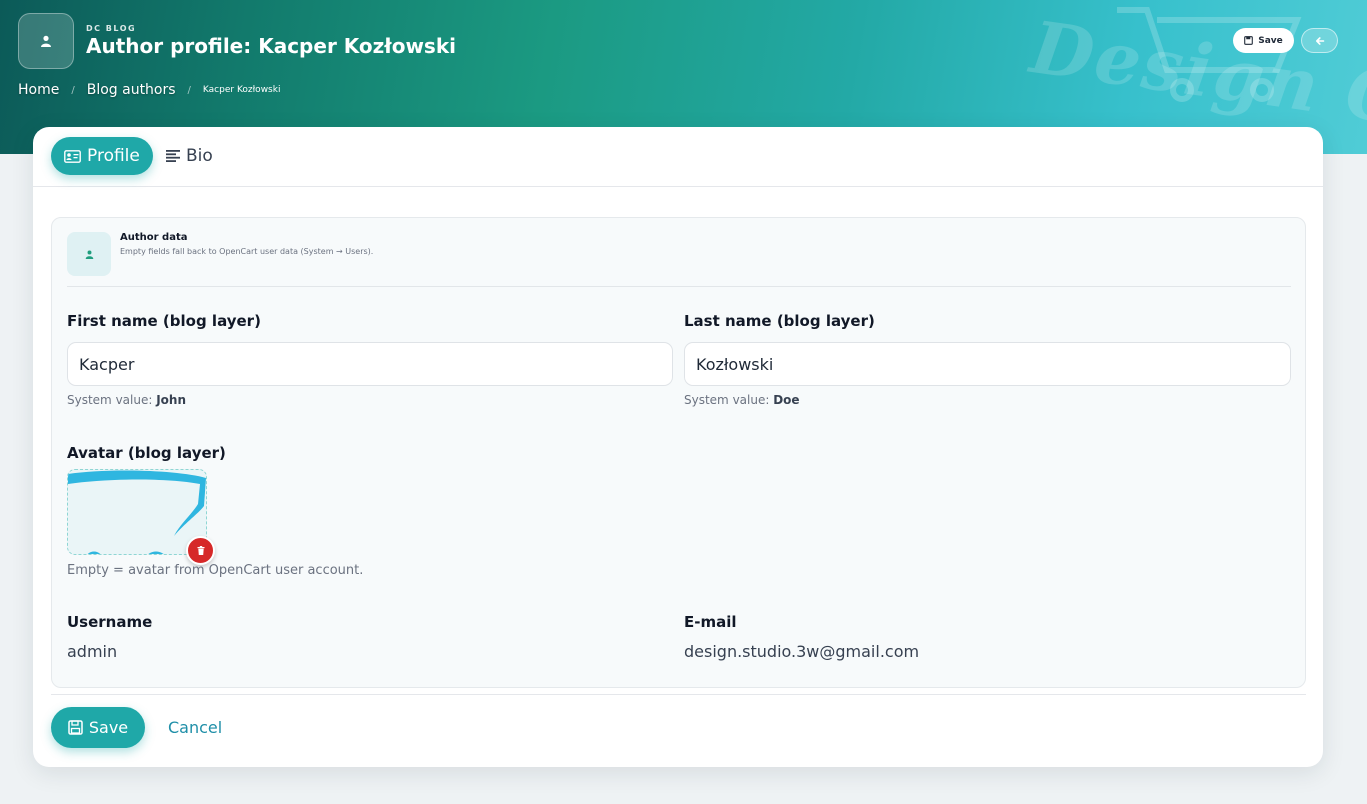  I want to click on cancel-button: Cancel, so click(195, 727).